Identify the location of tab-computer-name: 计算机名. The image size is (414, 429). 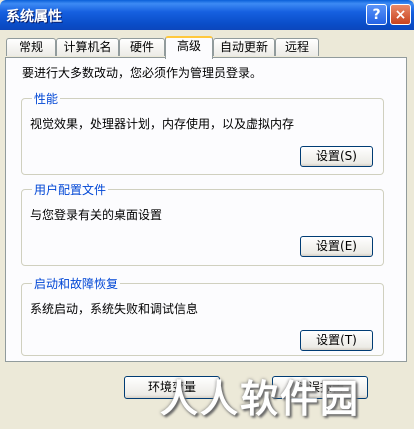
(87, 47).